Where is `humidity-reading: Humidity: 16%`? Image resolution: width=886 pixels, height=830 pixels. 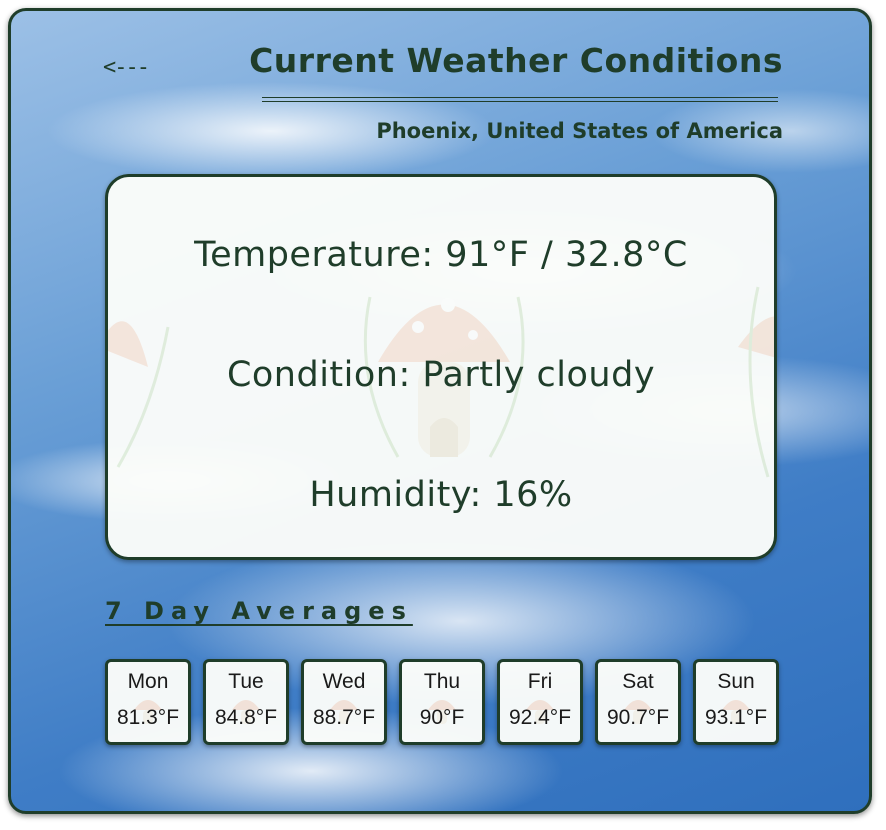
humidity-reading: Humidity: 16% is located at coordinates (441, 495).